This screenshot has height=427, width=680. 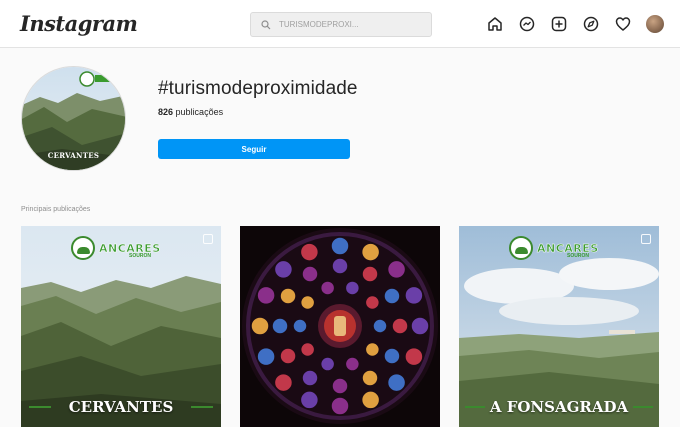 What do you see at coordinates (121, 326) in the screenshot?
I see `post-tile: ANCARES SOURON CERVANTES` at bounding box center [121, 326].